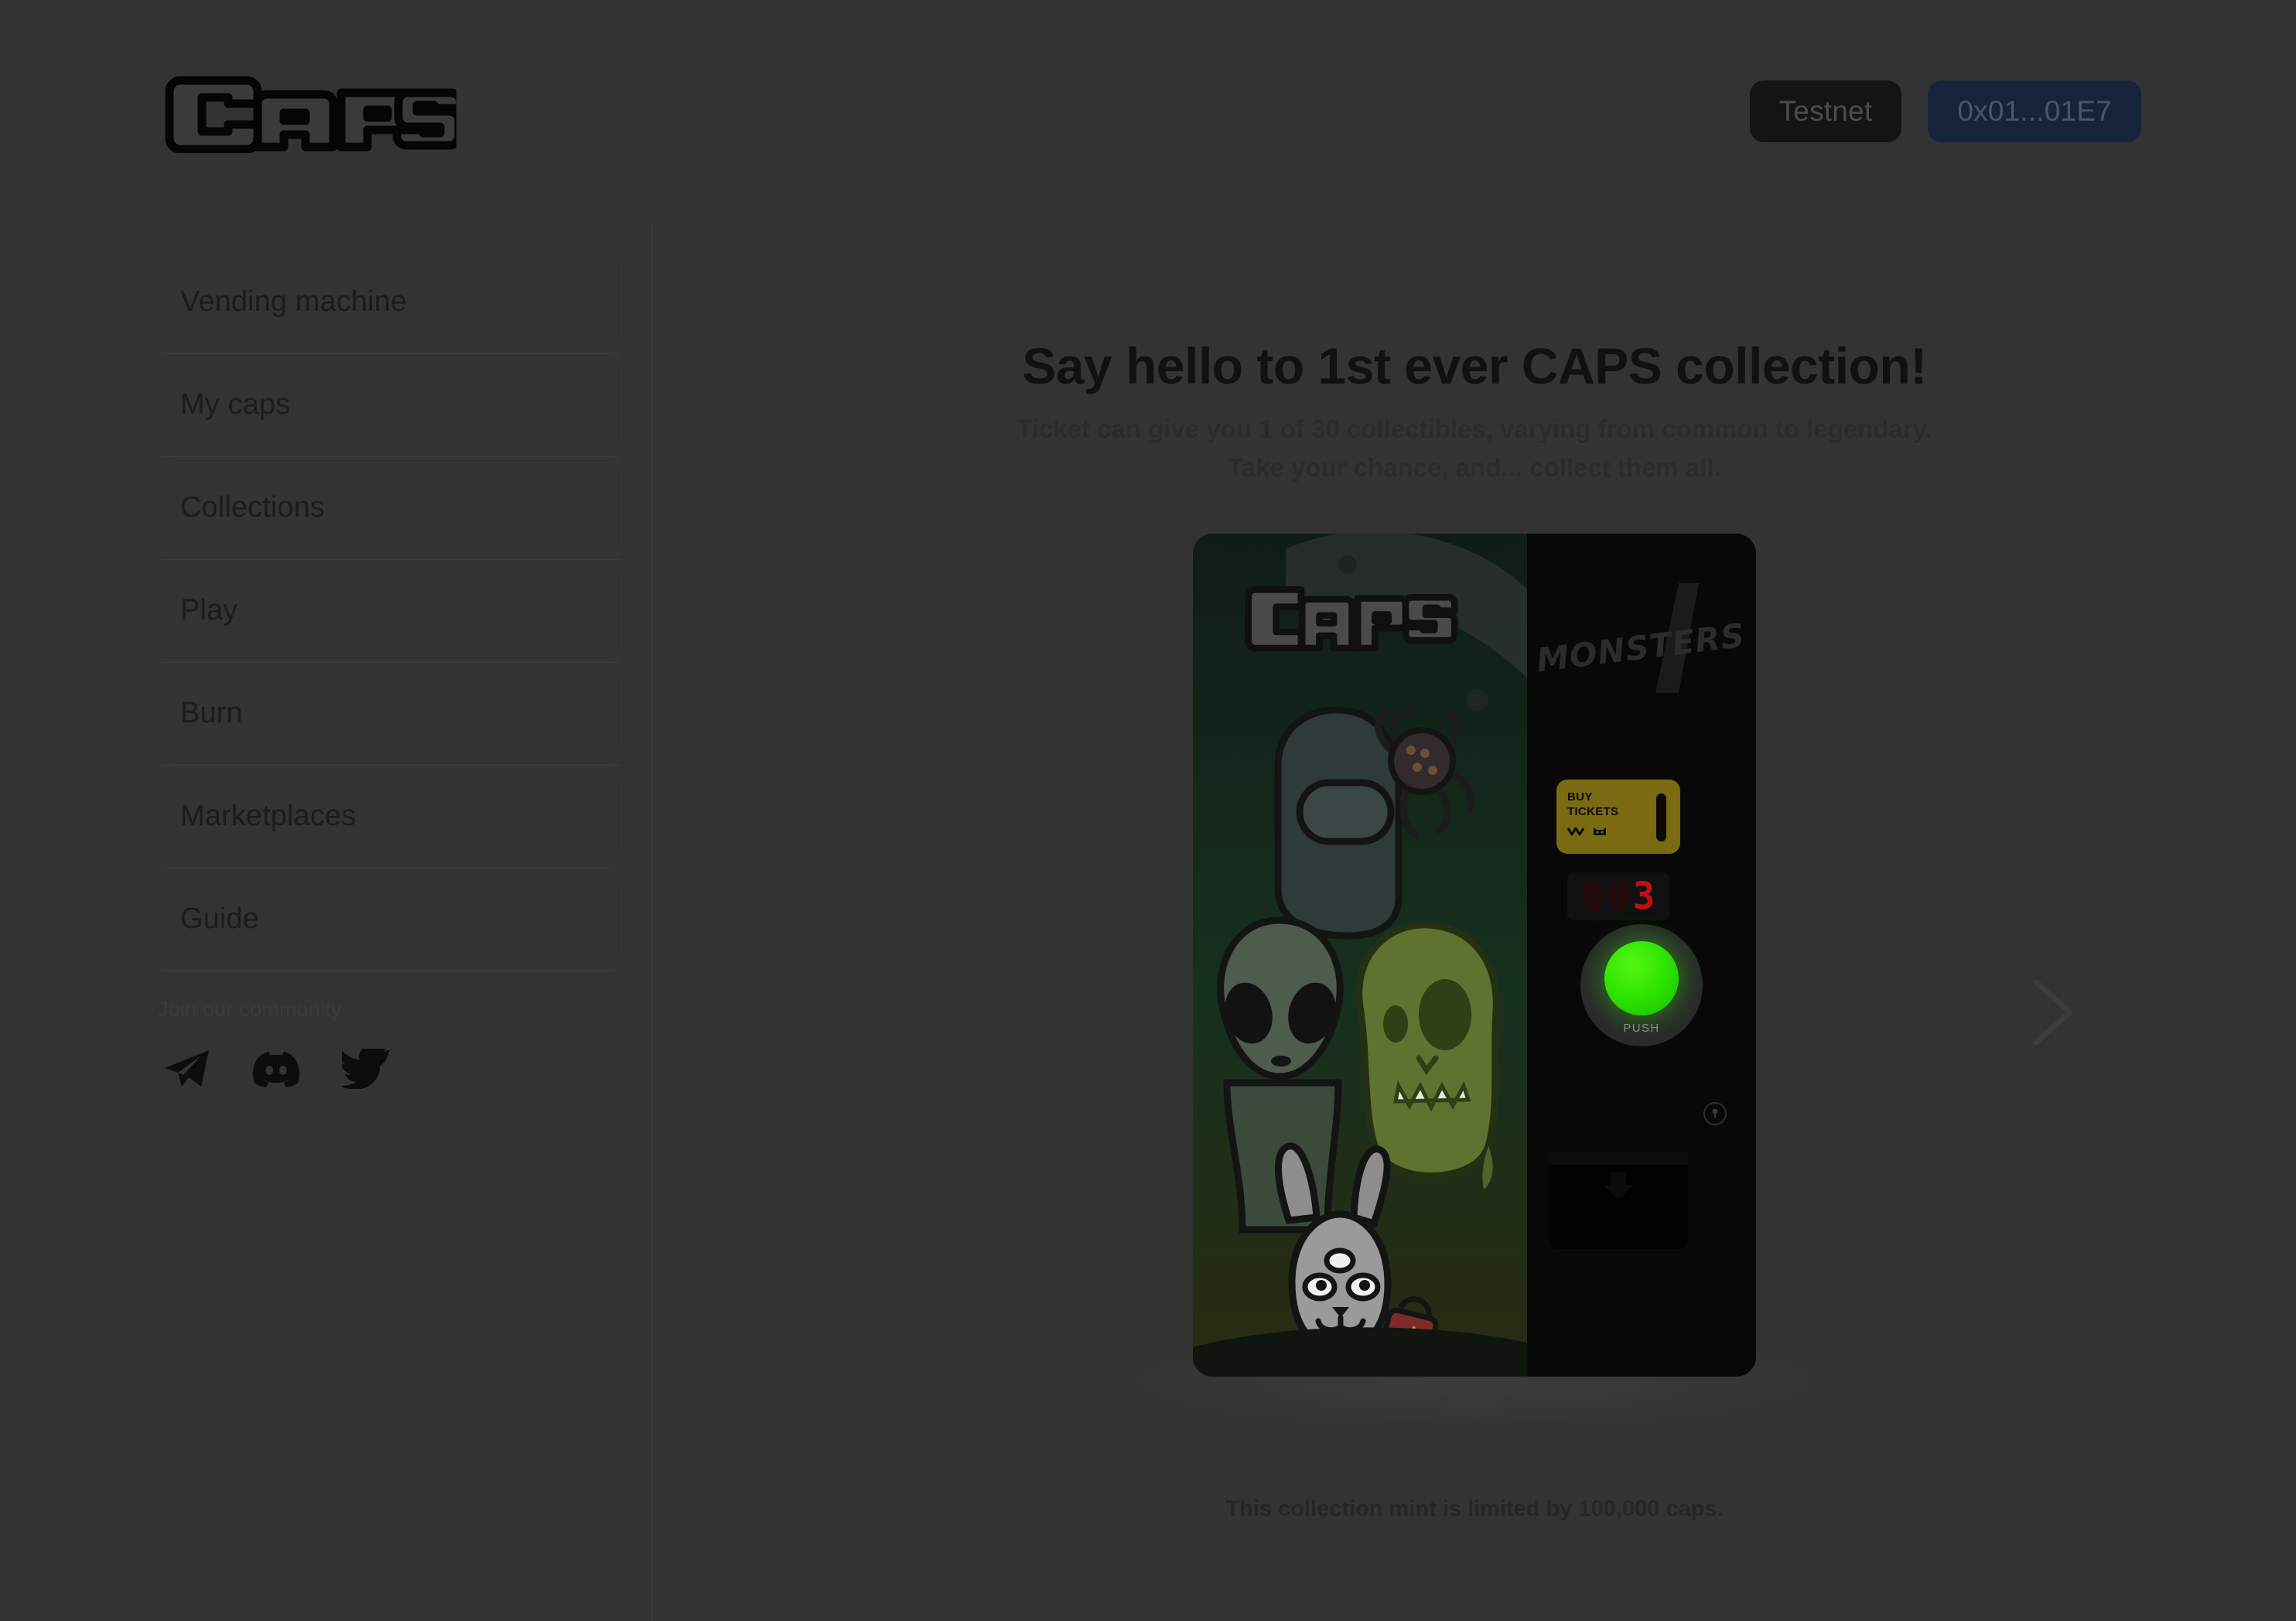  I want to click on svg-text: MONSTERS, so click(1642, 648).